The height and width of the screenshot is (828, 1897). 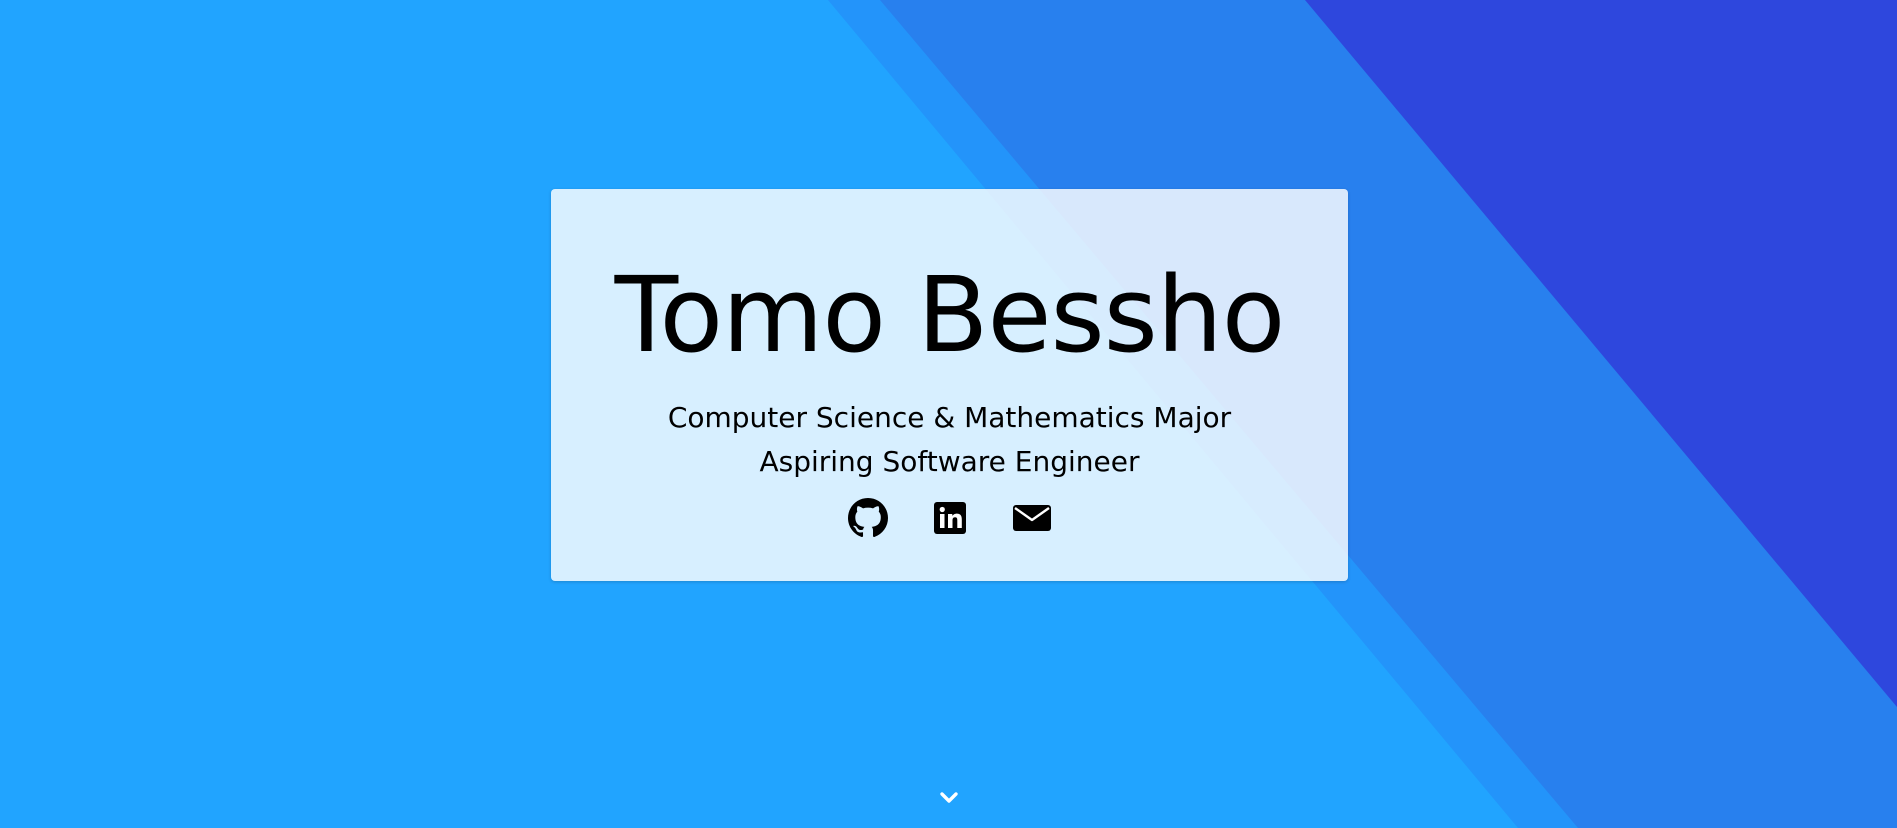 I want to click on subtitle-career: Aspiring Software Engineer, so click(x=949, y=461).